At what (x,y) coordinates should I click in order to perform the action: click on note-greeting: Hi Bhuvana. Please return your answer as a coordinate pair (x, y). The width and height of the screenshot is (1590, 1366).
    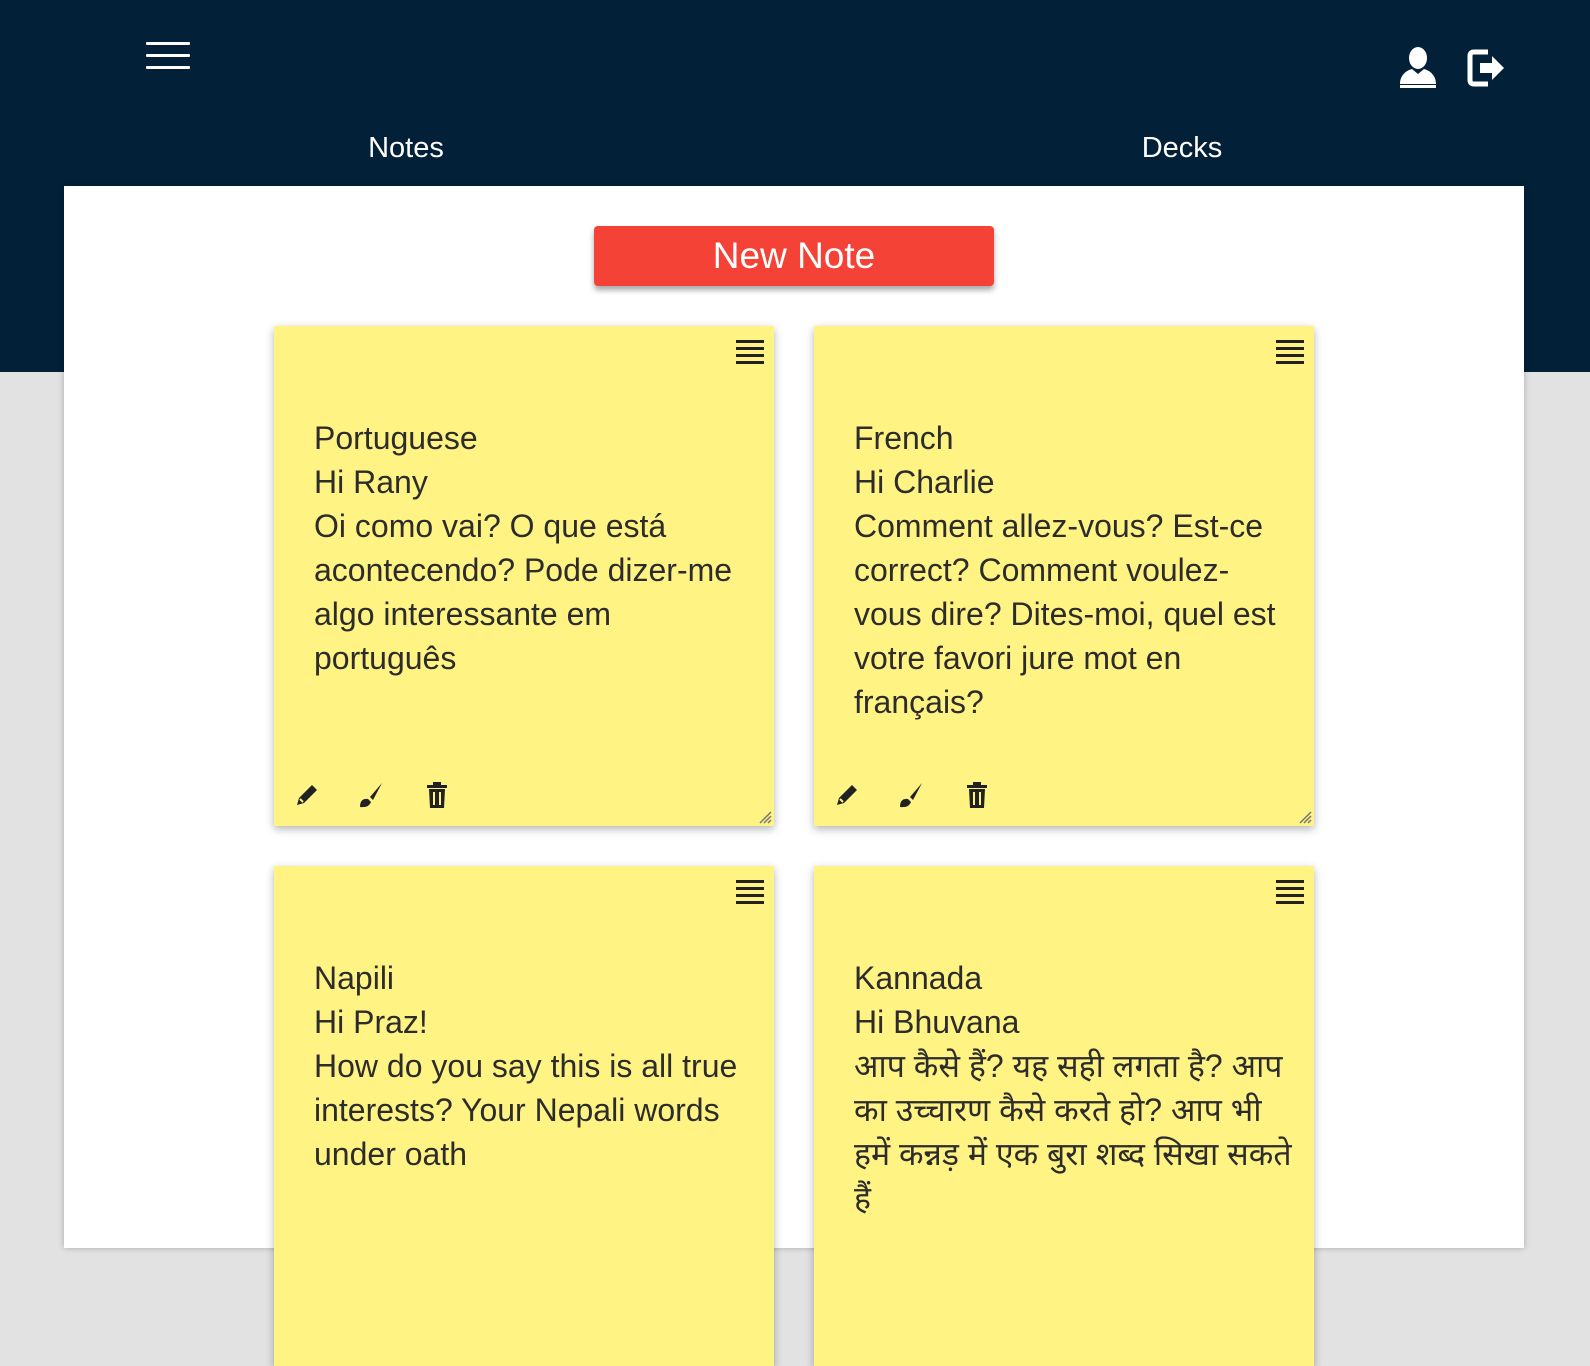
    Looking at the image, I should click on (937, 1022).